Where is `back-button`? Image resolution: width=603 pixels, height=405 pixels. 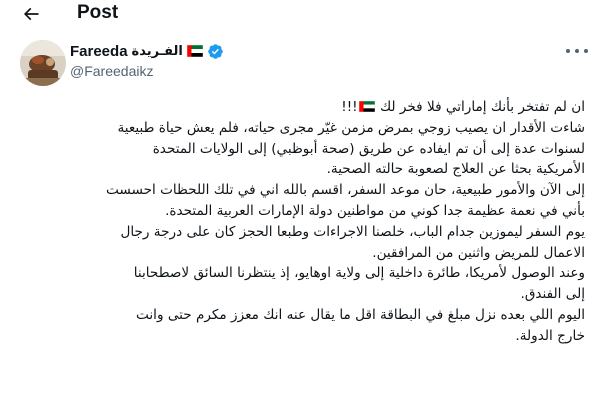
back-button is located at coordinates (31, 14).